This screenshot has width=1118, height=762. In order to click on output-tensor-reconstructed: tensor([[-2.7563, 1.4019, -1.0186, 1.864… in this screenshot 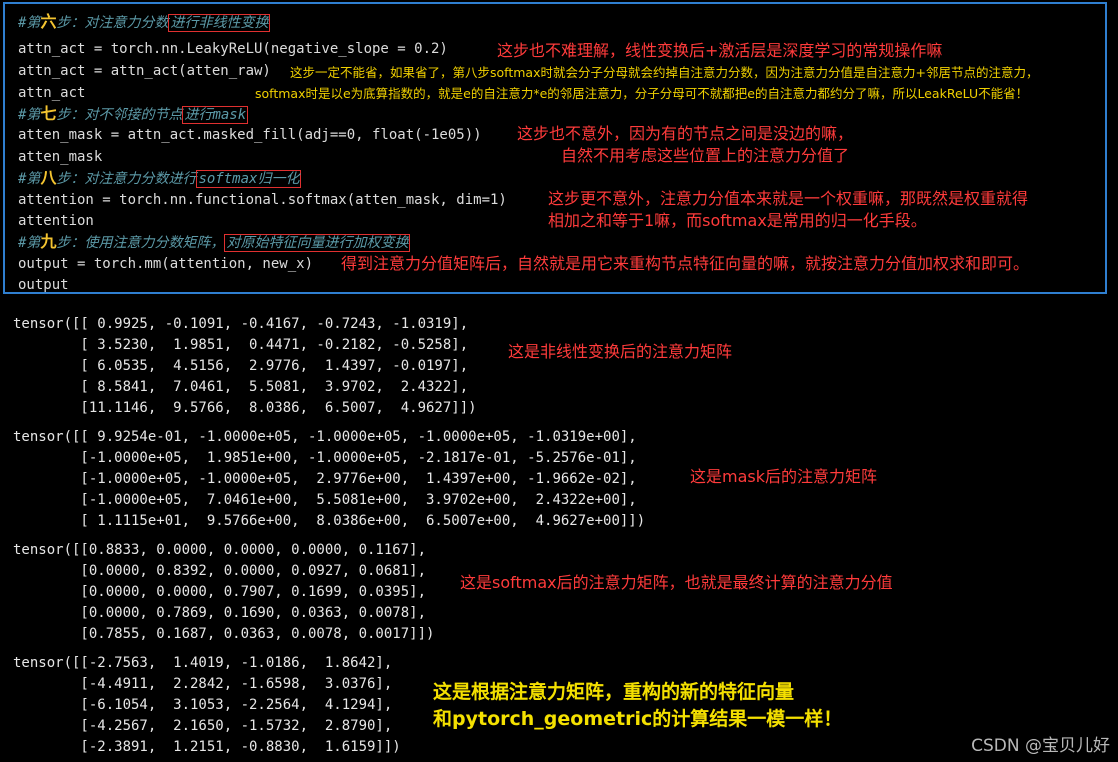, I will do `click(207, 705)`.